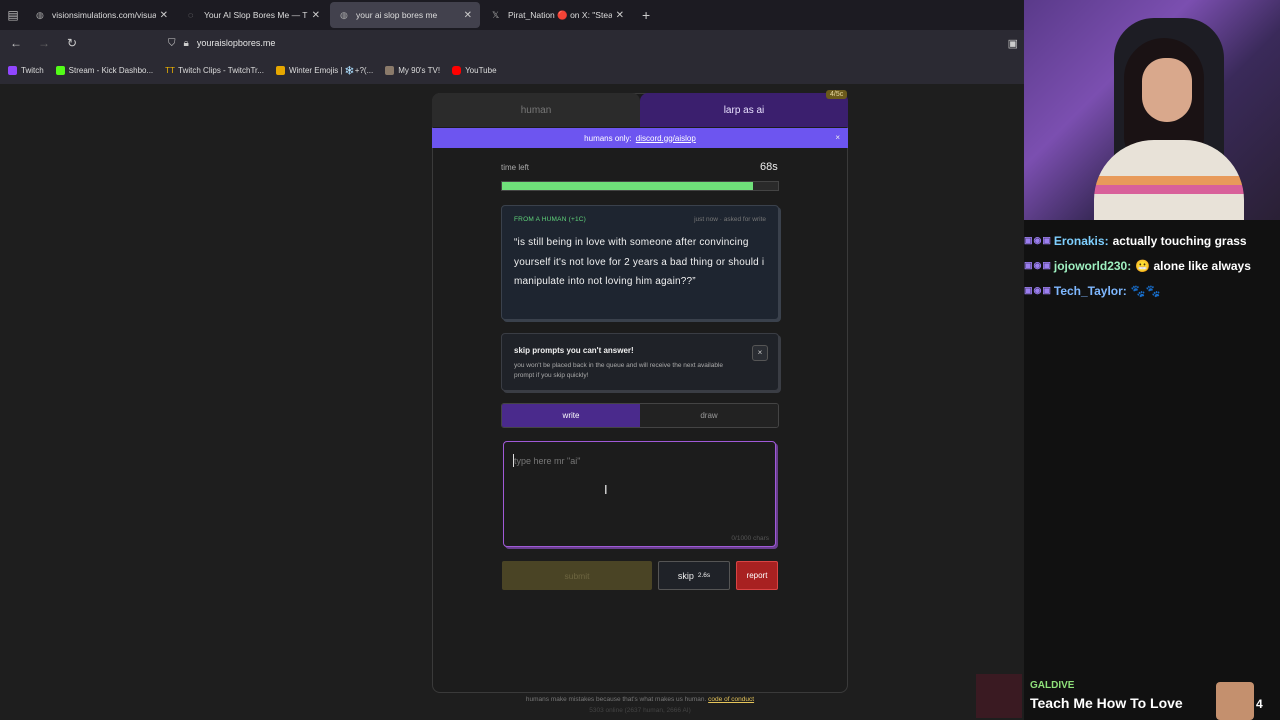  I want to click on text-cursor-icon: I, so click(606, 489).